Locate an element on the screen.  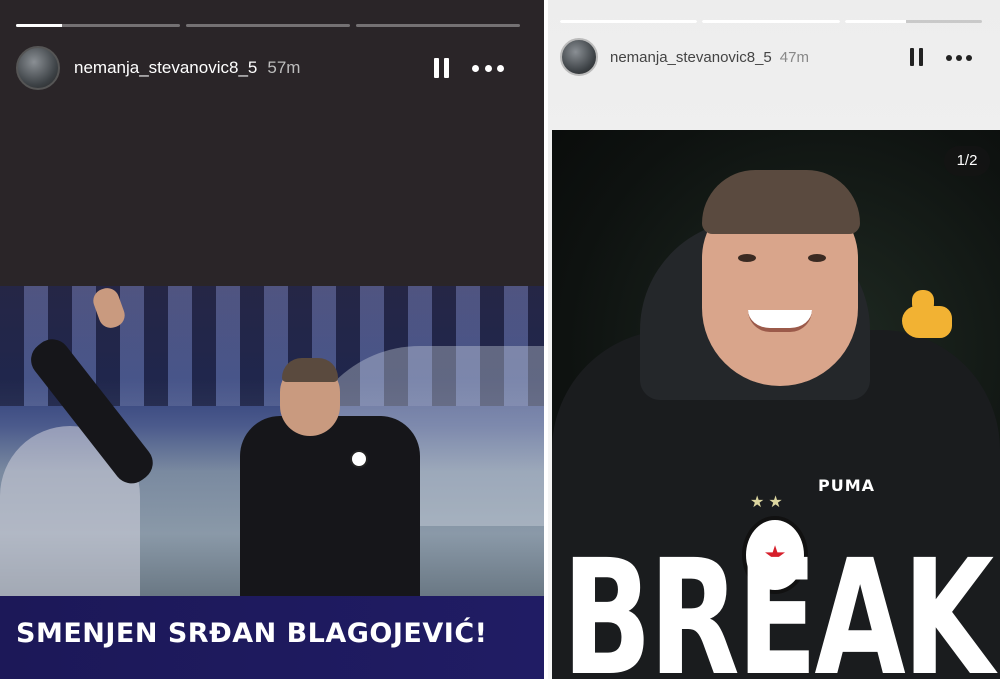
hair is located at coordinates (781, 202).